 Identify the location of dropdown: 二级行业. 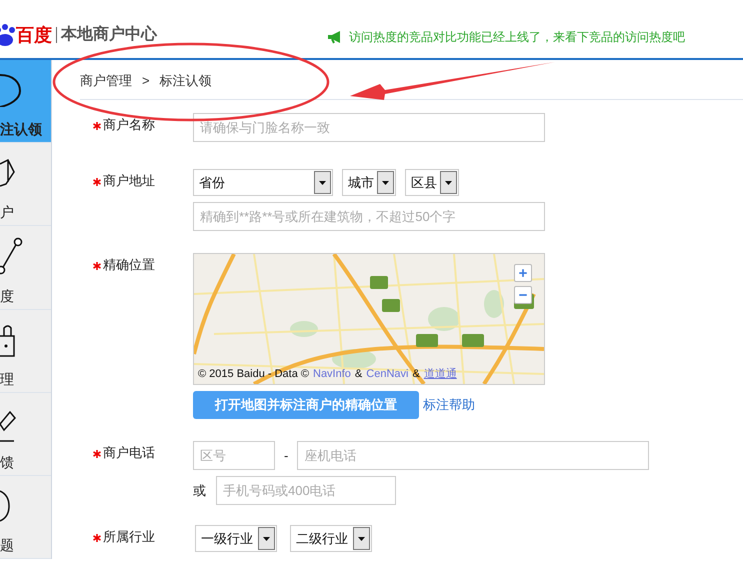
(331, 538).